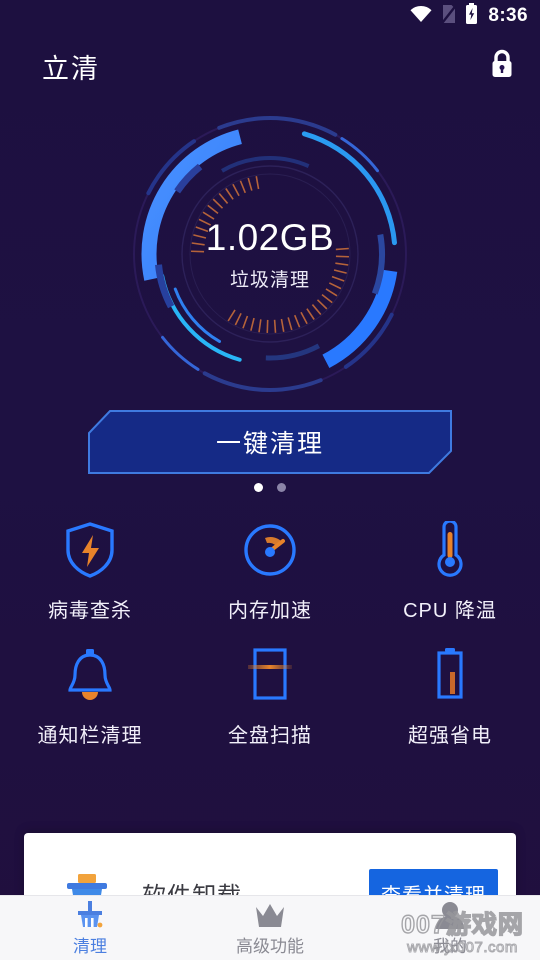 The image size is (540, 960). What do you see at coordinates (270, 550) in the screenshot?
I see `speedometer-icon` at bounding box center [270, 550].